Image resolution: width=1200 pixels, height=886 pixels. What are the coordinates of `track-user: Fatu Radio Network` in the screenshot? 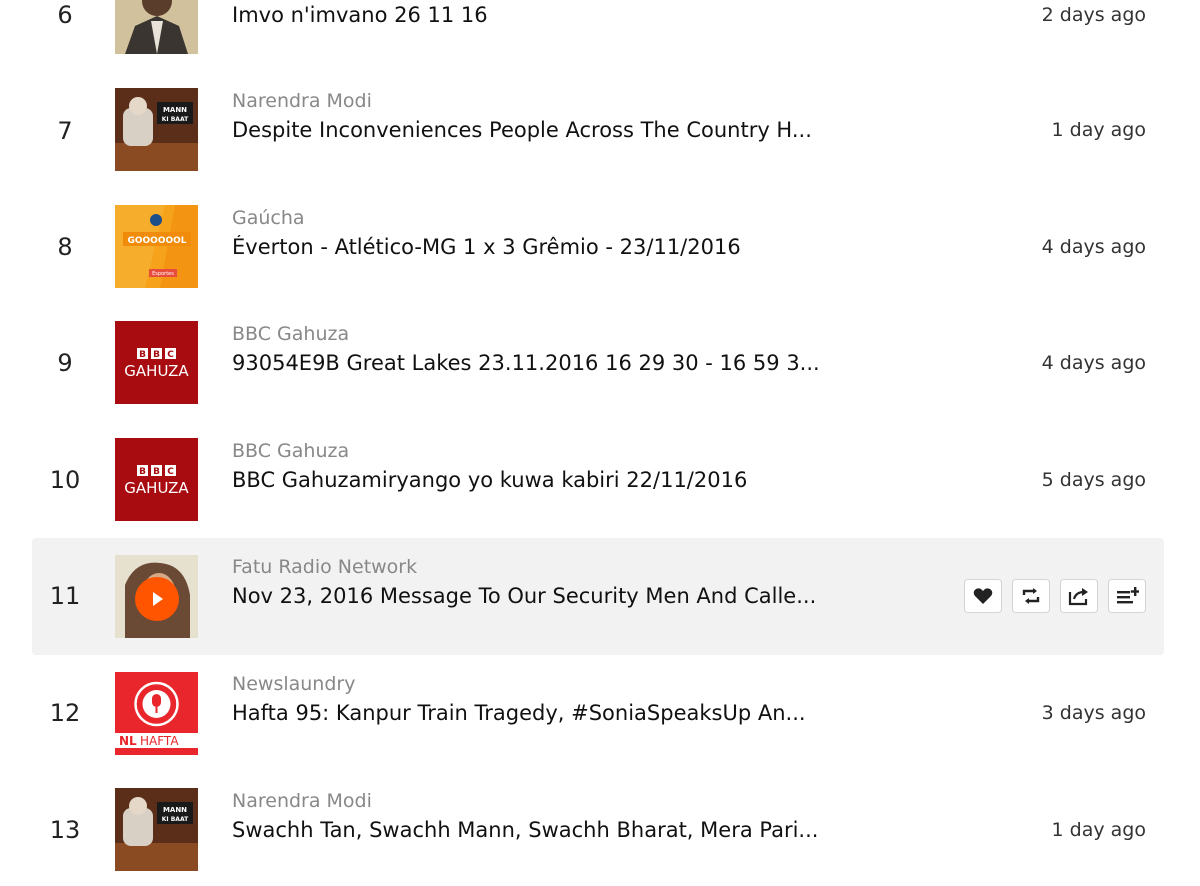 It's located at (324, 567).